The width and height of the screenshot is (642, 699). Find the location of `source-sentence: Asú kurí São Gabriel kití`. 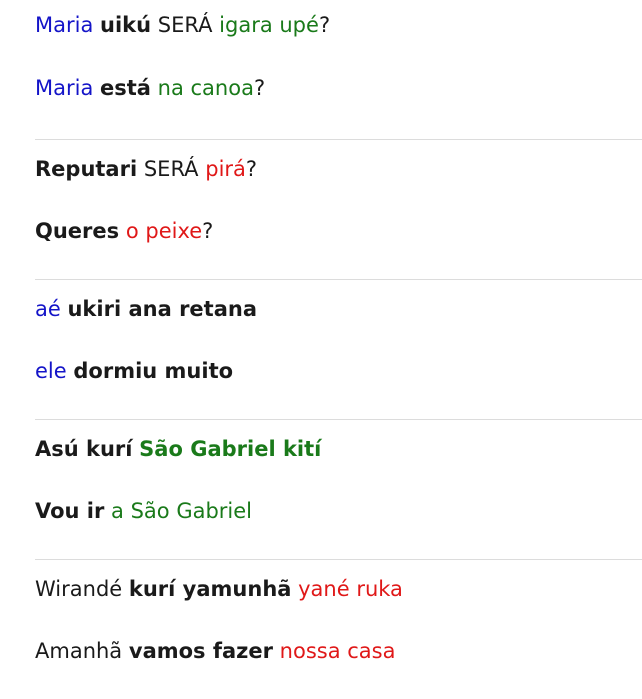

source-sentence: Asú kurí São Gabriel kití is located at coordinates (178, 449).